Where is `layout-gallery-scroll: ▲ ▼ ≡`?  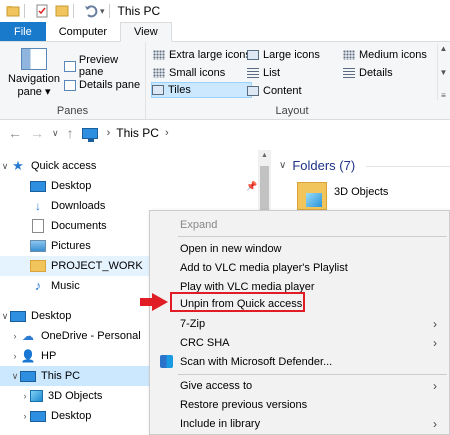 layout-gallery-scroll: ▲ ▼ ≡ is located at coordinates (443, 72).